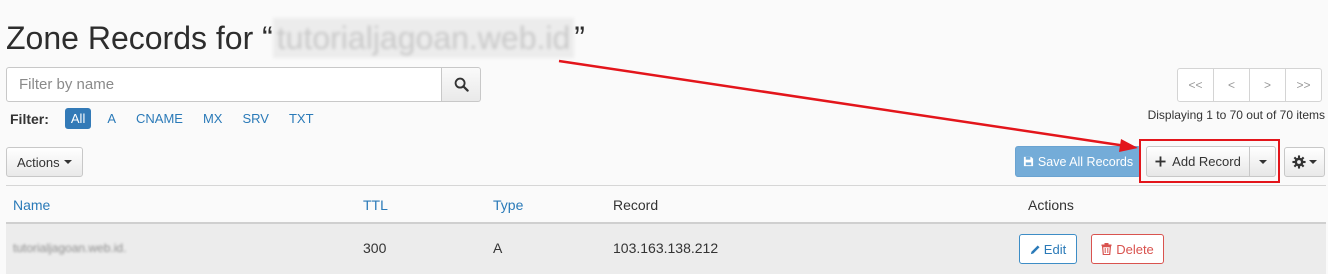  I want to click on search-icon, so click(461, 84).